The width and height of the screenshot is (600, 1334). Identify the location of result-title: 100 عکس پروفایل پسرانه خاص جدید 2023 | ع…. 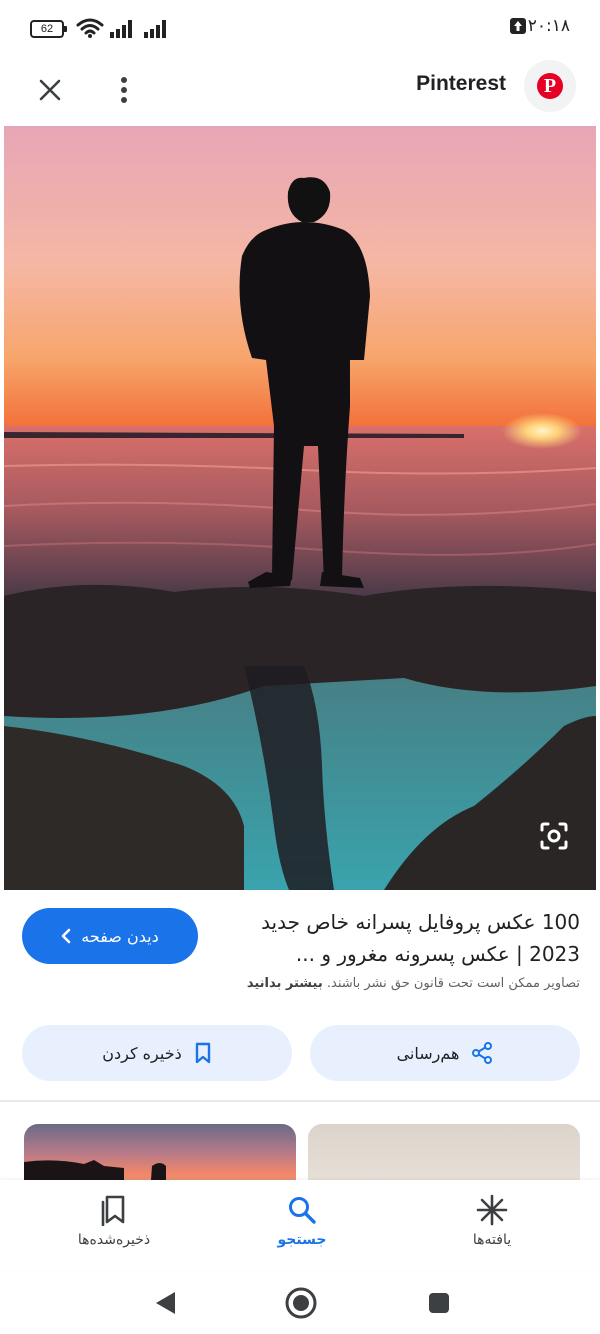
(400, 938).